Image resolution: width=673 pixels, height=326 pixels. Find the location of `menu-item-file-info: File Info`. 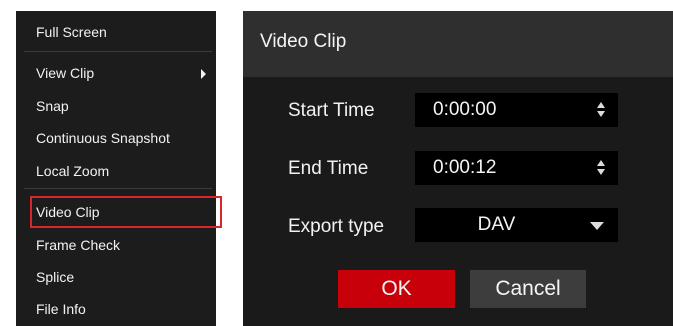

menu-item-file-info: File Info is located at coordinates (116, 309).